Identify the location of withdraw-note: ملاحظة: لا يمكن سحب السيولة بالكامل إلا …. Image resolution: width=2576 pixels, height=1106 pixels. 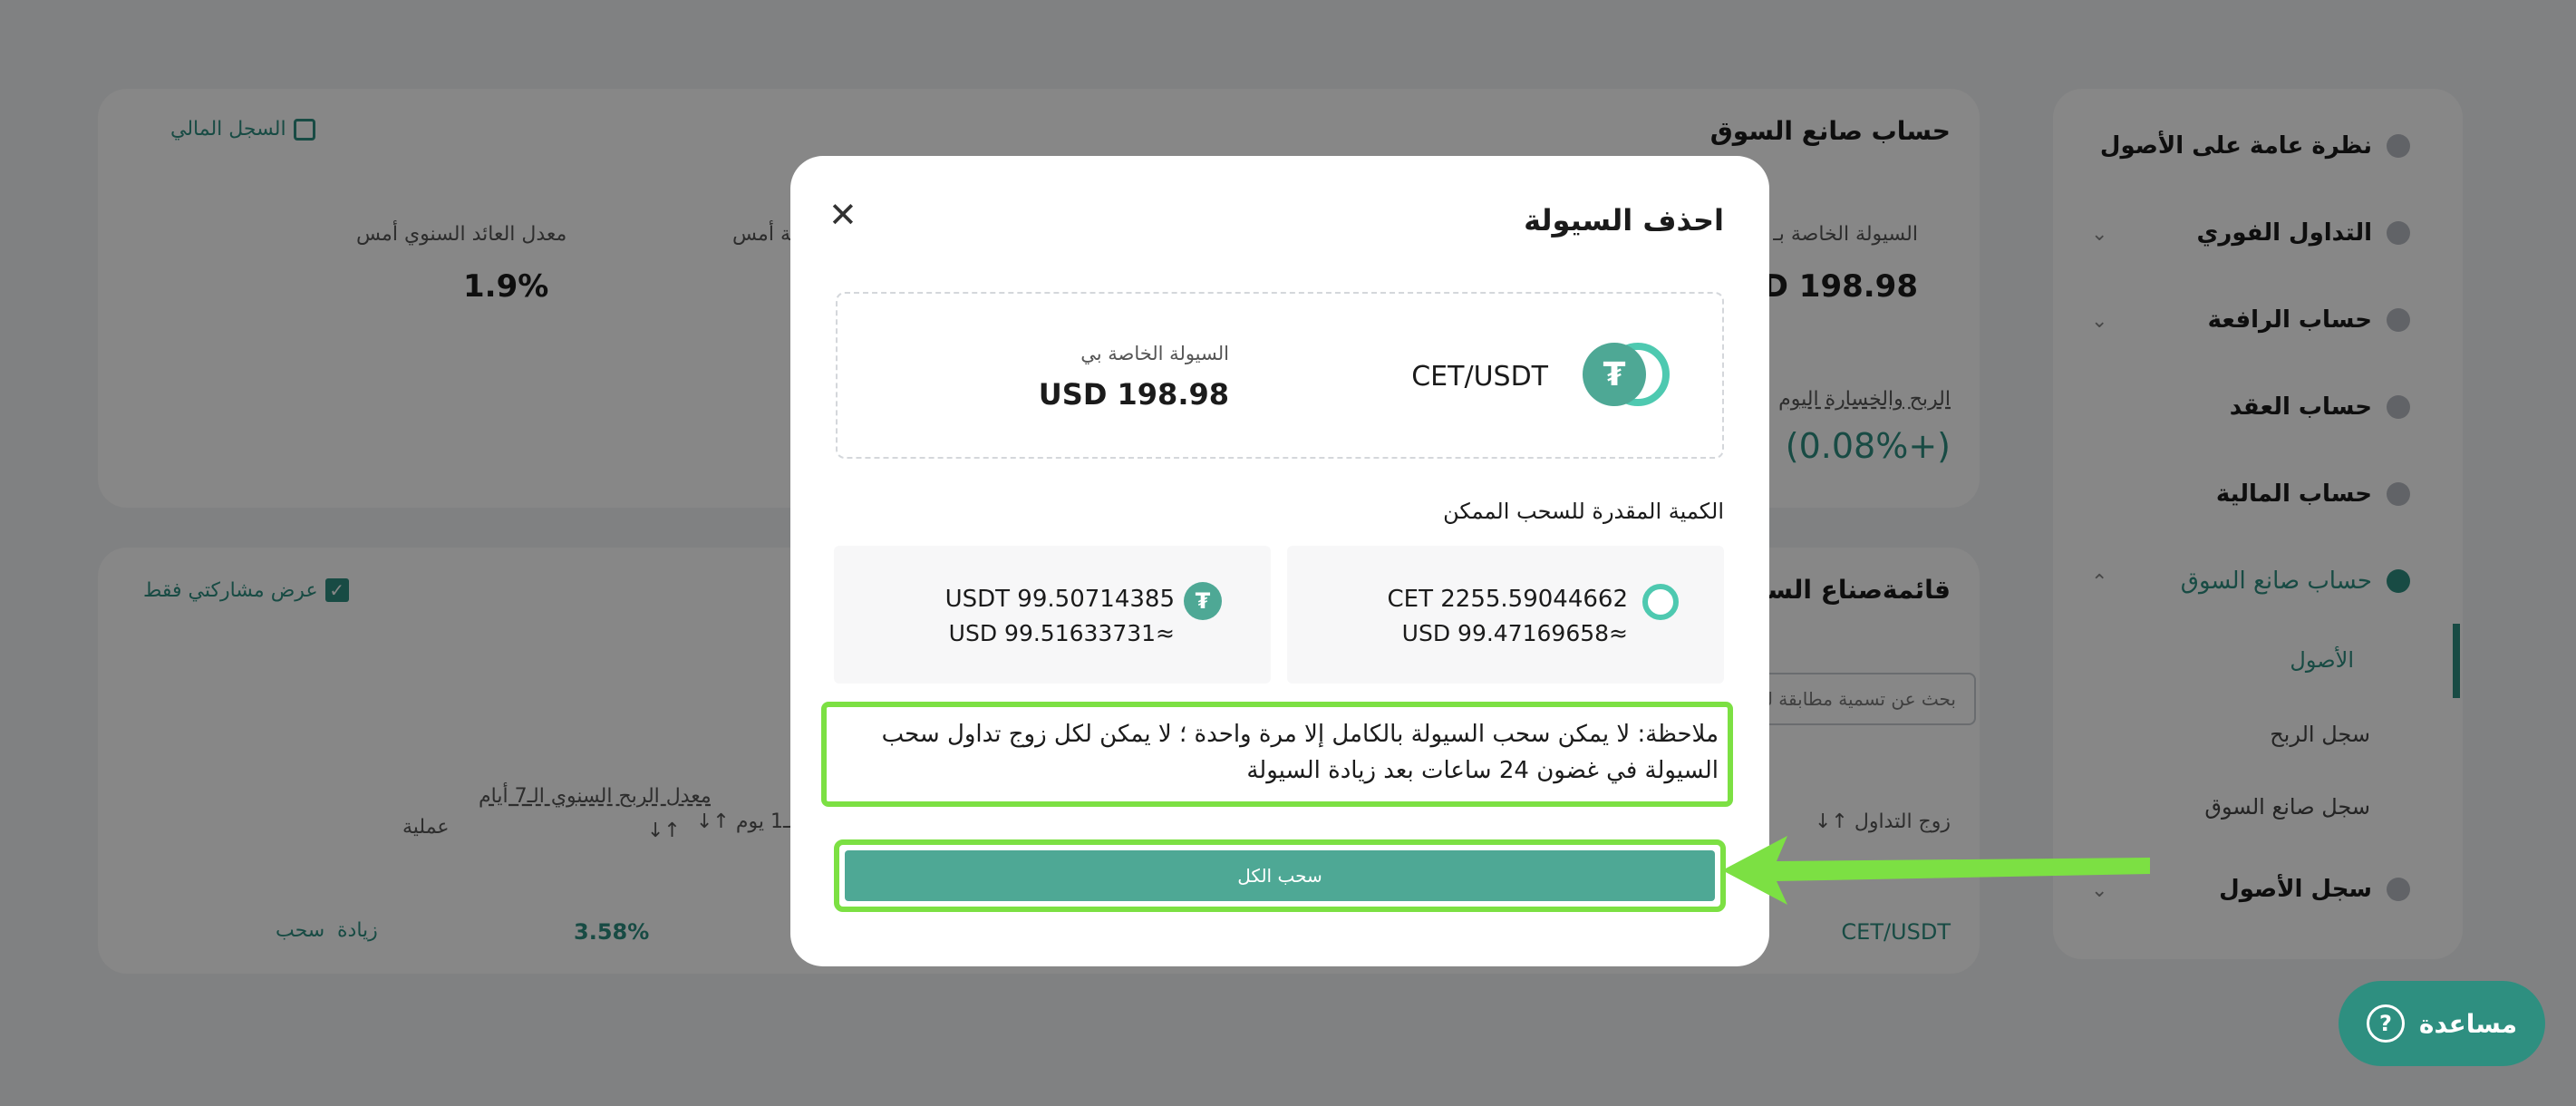
(1277, 754).